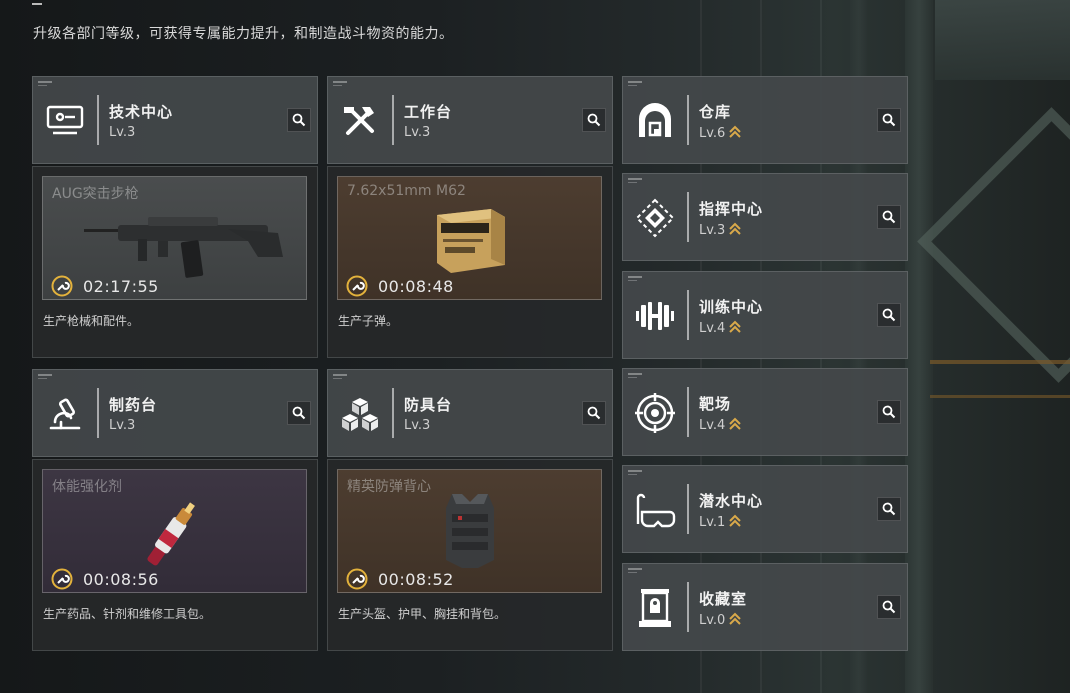 The width and height of the screenshot is (1070, 693). Describe the element at coordinates (765, 120) in the screenshot. I see `dept-card-warehouse: 仓库 Lv.6` at that location.